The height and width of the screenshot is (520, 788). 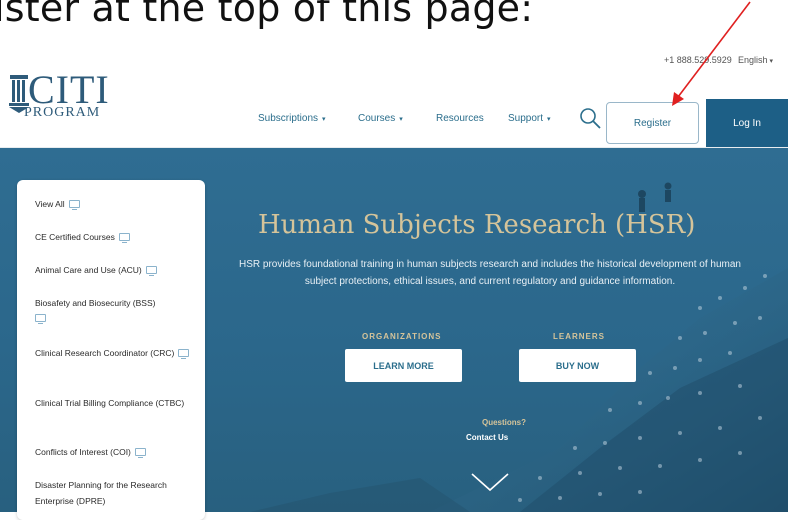 I want to click on sidebar-item-label: Clinical Trial Billing Compliance (CTBC), so click(x=110, y=403).